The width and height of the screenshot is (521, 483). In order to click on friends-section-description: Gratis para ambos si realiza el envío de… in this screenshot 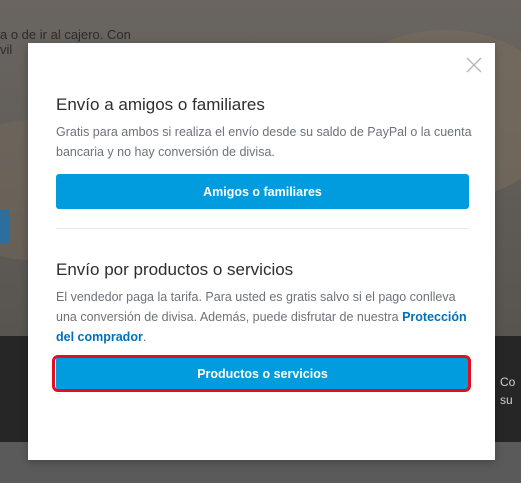, I will do `click(264, 142)`.